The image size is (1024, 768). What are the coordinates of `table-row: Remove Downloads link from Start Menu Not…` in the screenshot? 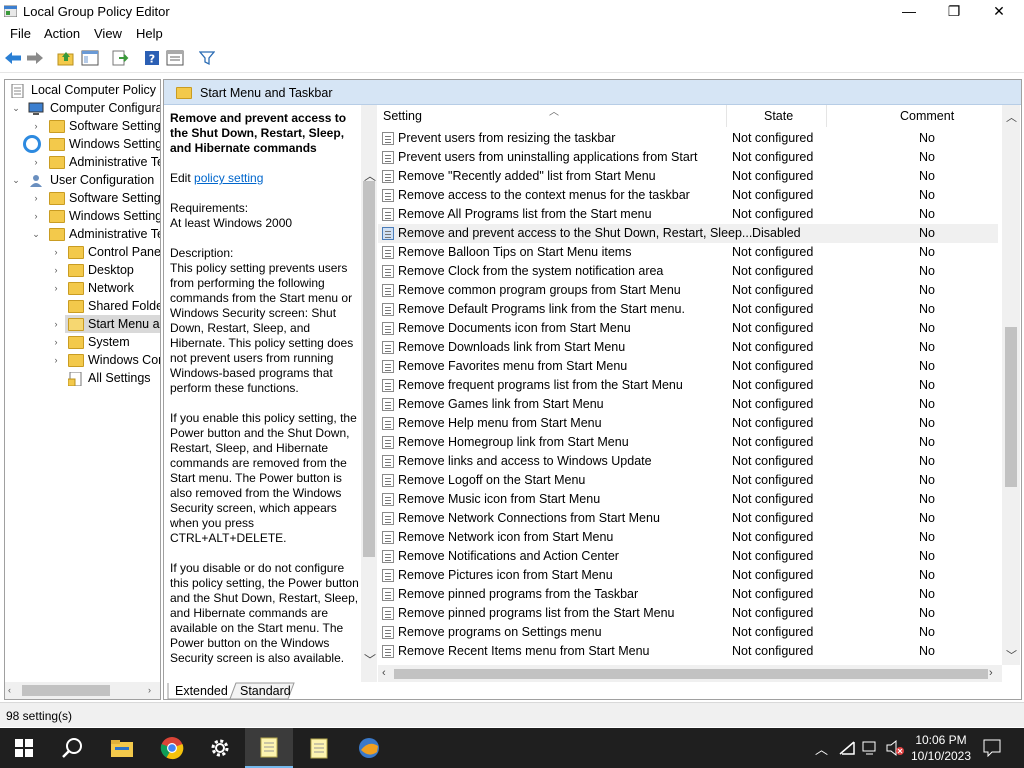 It's located at (688, 347).